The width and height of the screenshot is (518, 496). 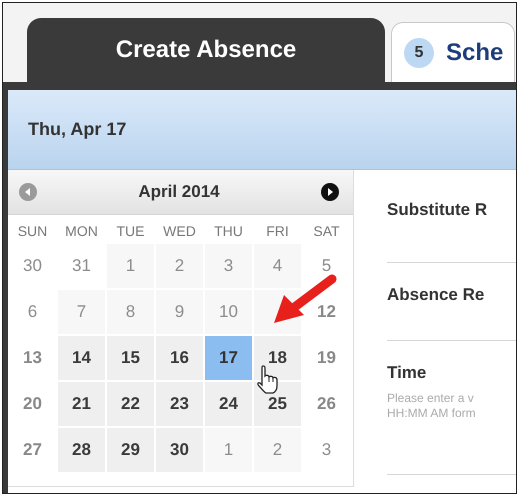 I want to click on day-cell: 17, so click(x=228, y=358).